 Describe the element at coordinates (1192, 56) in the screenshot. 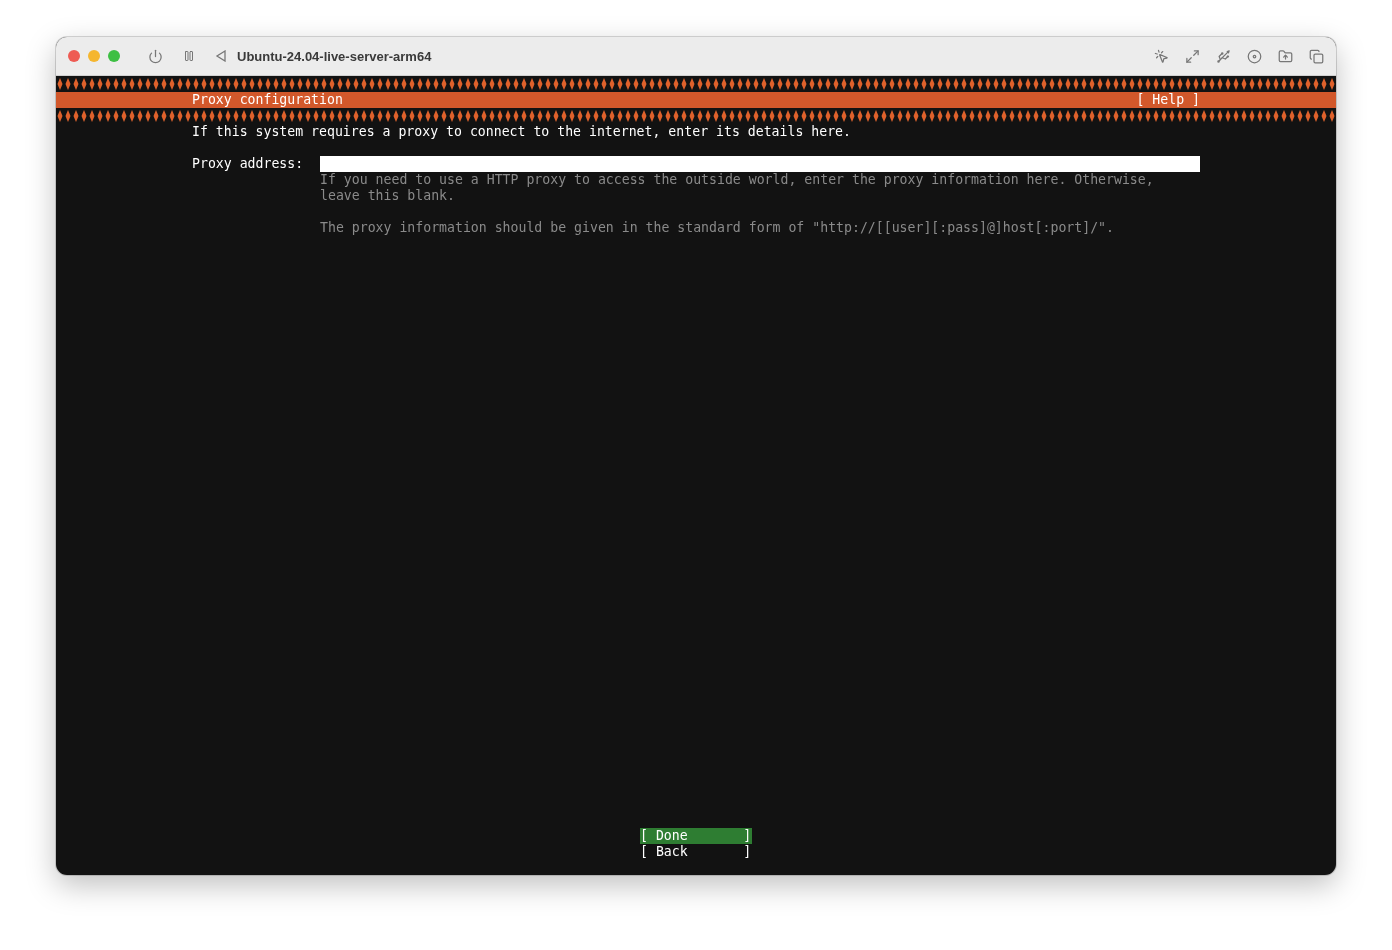

I see `resize-icon` at that location.